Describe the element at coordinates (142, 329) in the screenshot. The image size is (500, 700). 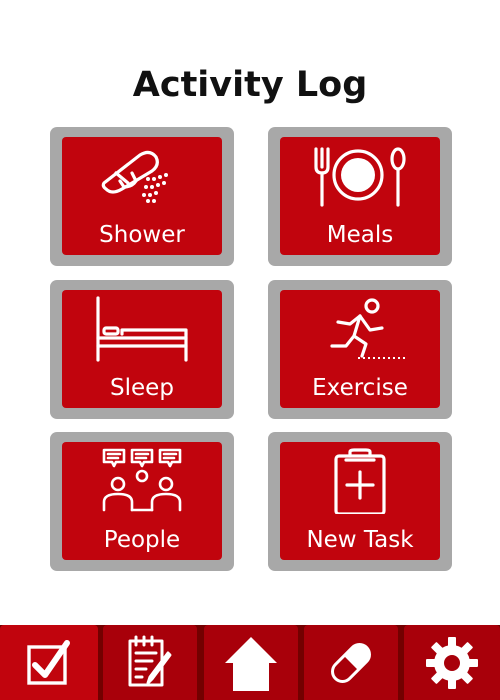
I see `bed-icon` at that location.